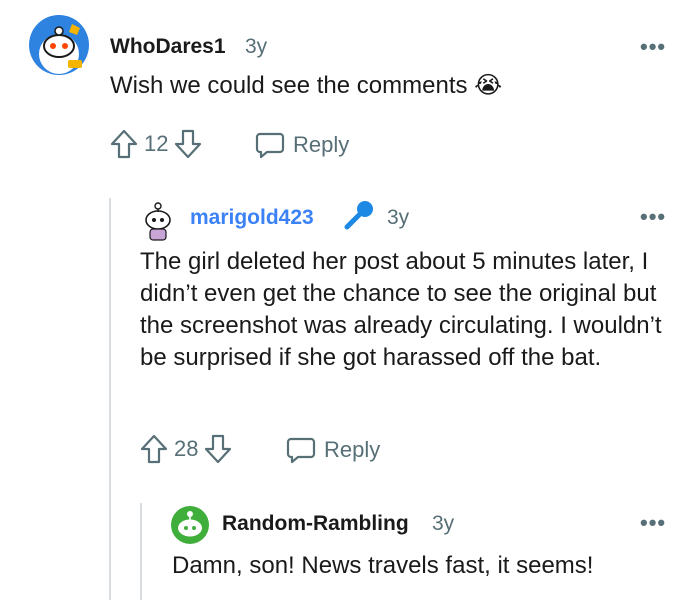  What do you see at coordinates (168, 47) in the screenshot?
I see `comment-username: WhoDares1` at bounding box center [168, 47].